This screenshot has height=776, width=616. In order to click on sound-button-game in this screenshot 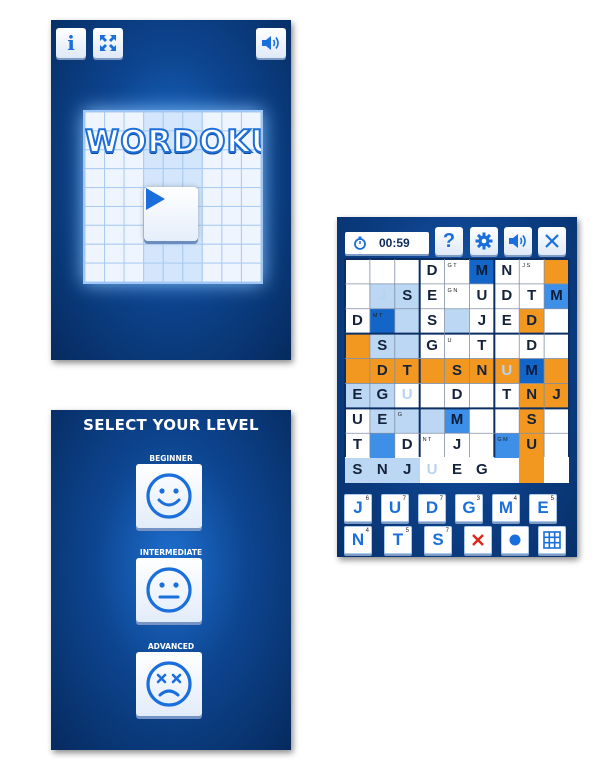, I will do `click(518, 241)`.